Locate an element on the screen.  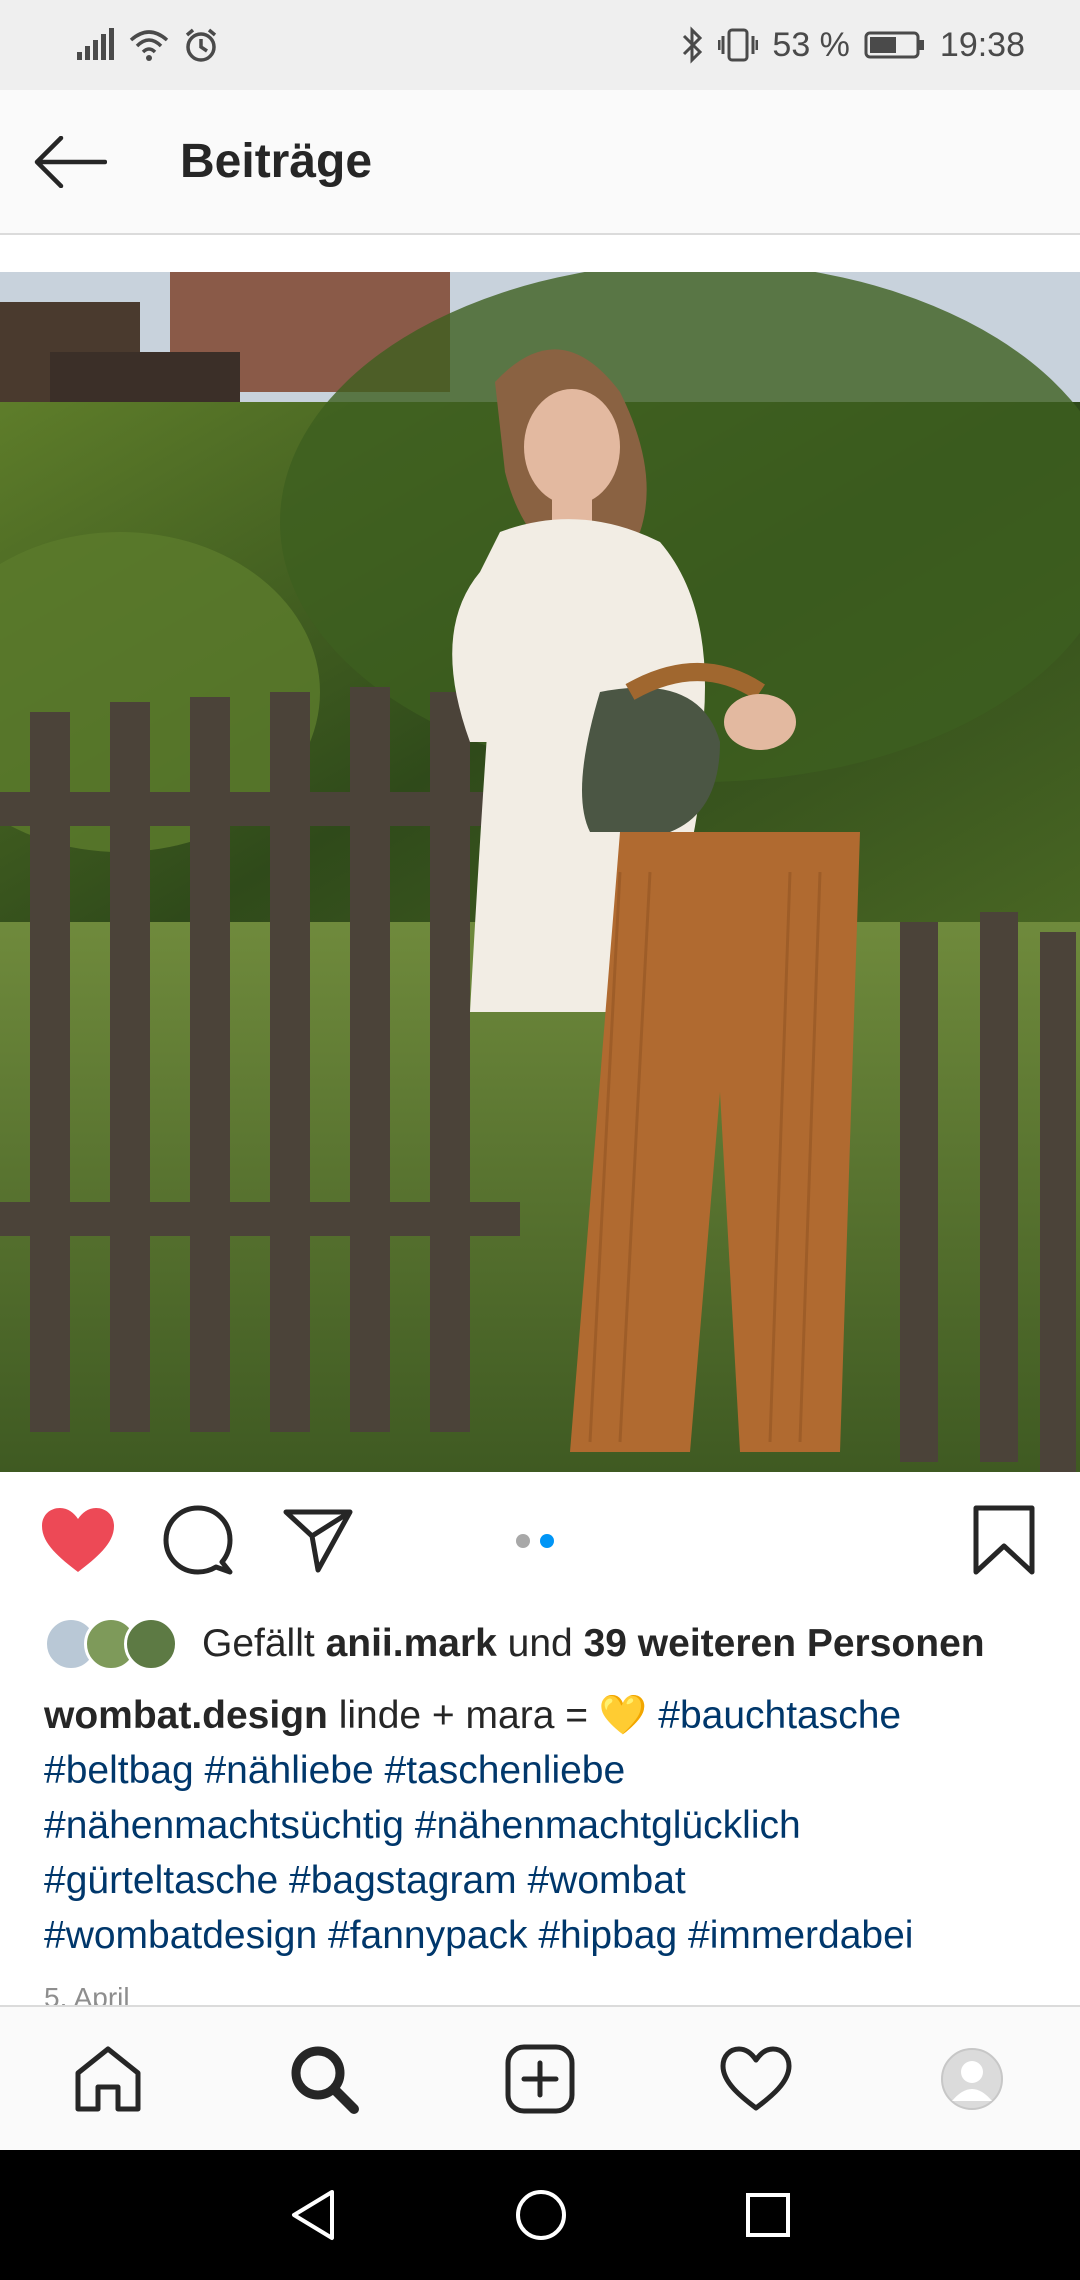
alarm-icon is located at coordinates (201, 45).